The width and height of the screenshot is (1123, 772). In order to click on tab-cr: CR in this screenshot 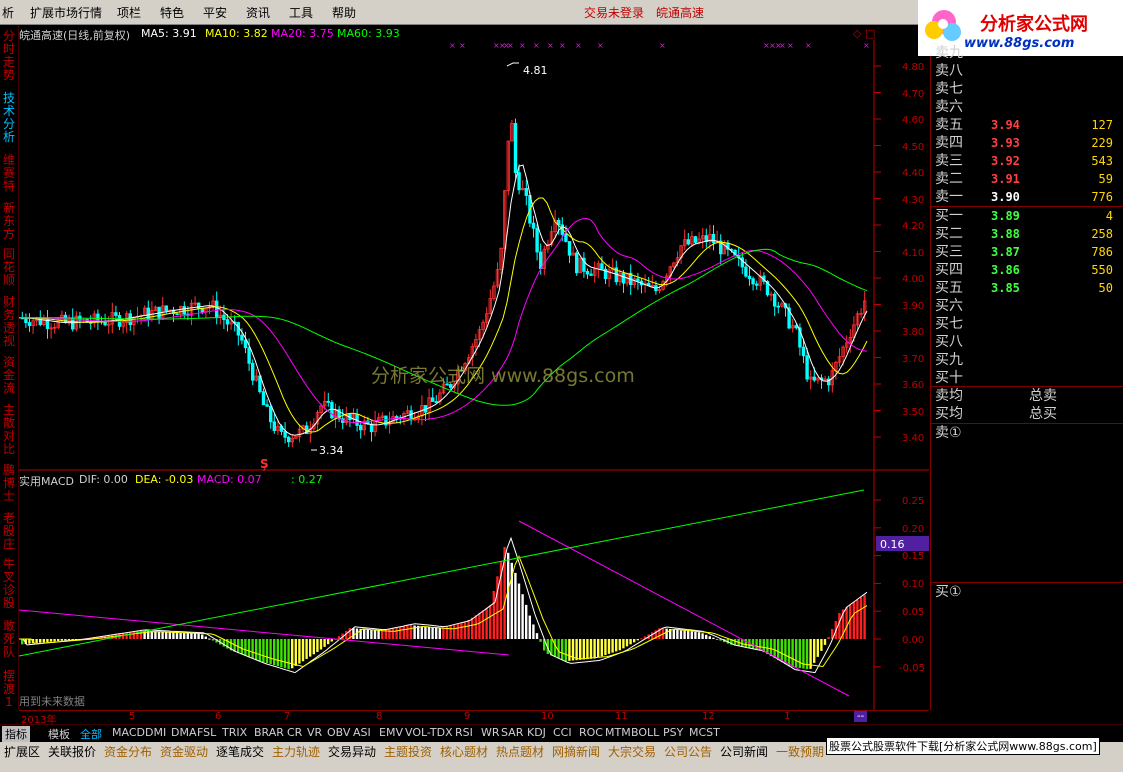, I will do `click(294, 732)`.